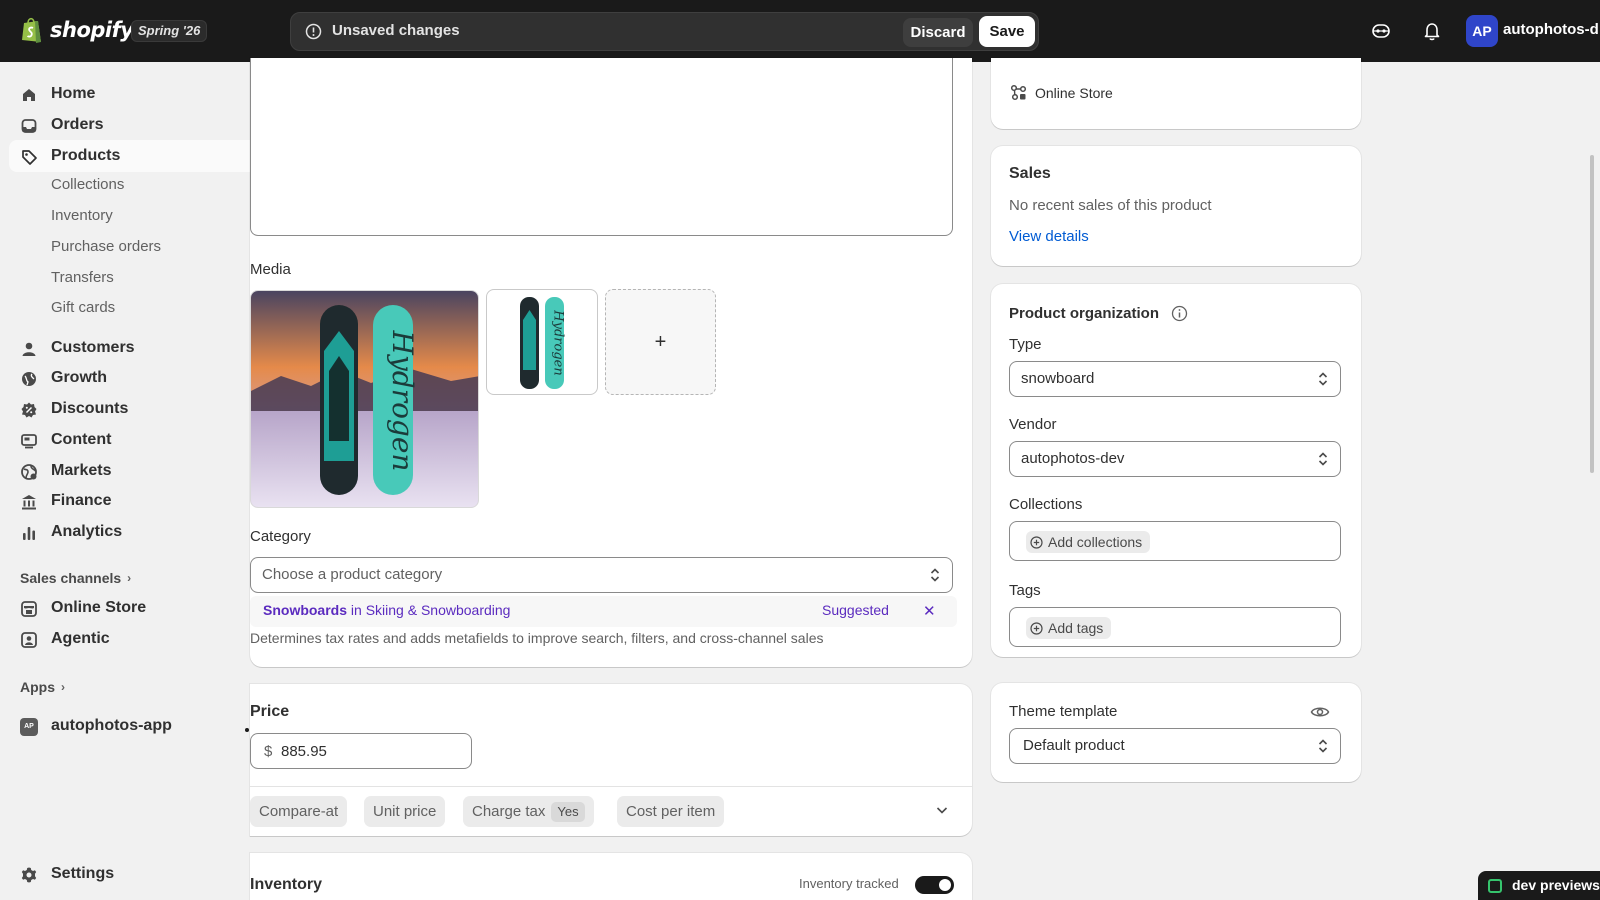 Image resolution: width=1600 pixels, height=900 pixels. I want to click on cost-per-item-chip: Cost per item, so click(671, 811).